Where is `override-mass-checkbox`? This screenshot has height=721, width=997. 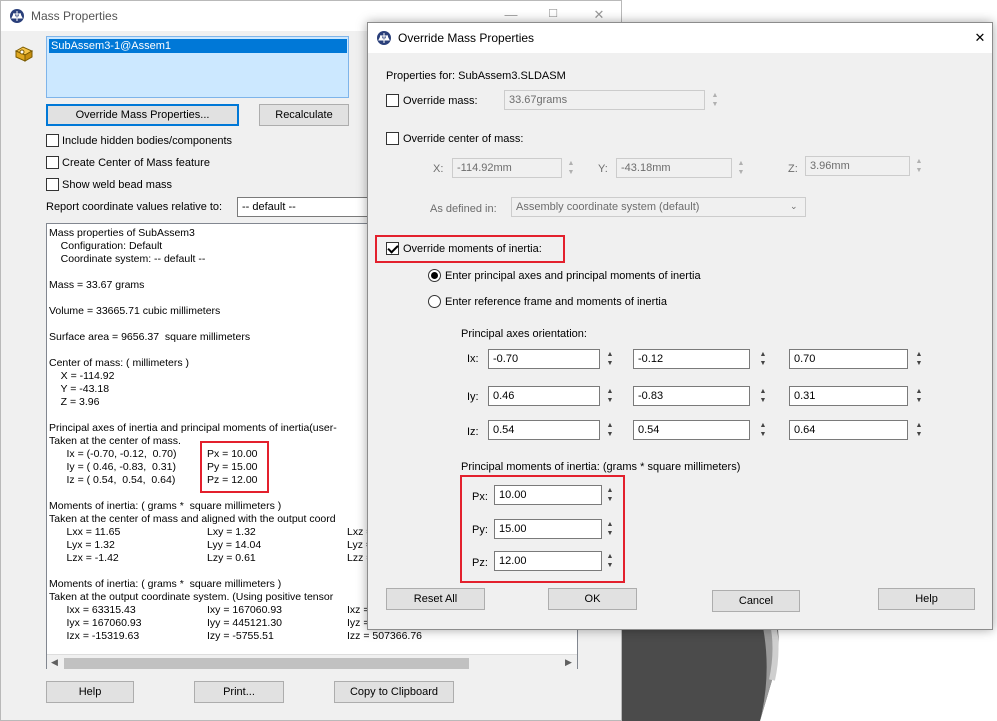
override-mass-checkbox is located at coordinates (392, 100).